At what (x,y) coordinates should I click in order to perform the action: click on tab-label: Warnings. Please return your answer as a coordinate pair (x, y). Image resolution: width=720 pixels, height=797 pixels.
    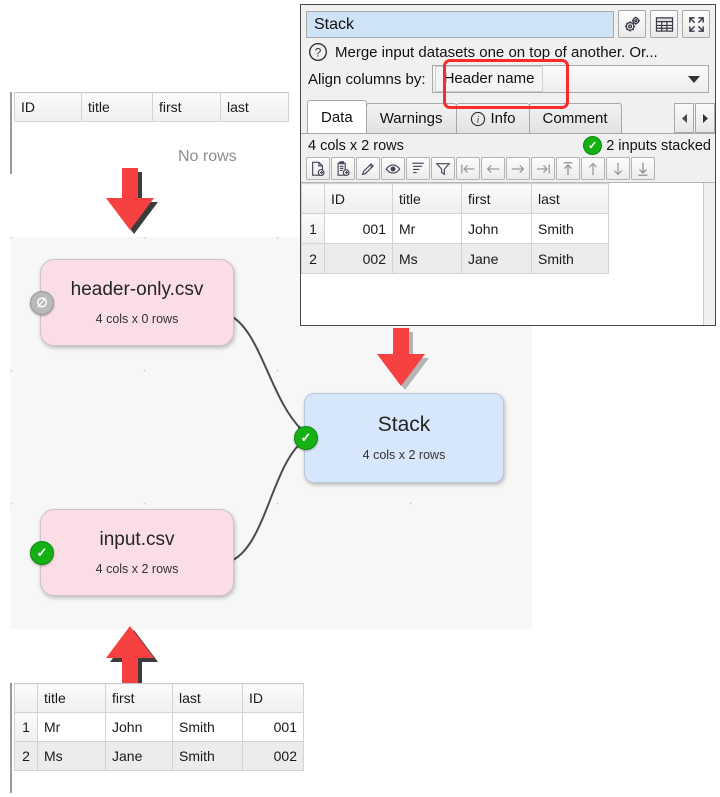
    Looking at the image, I should click on (411, 118).